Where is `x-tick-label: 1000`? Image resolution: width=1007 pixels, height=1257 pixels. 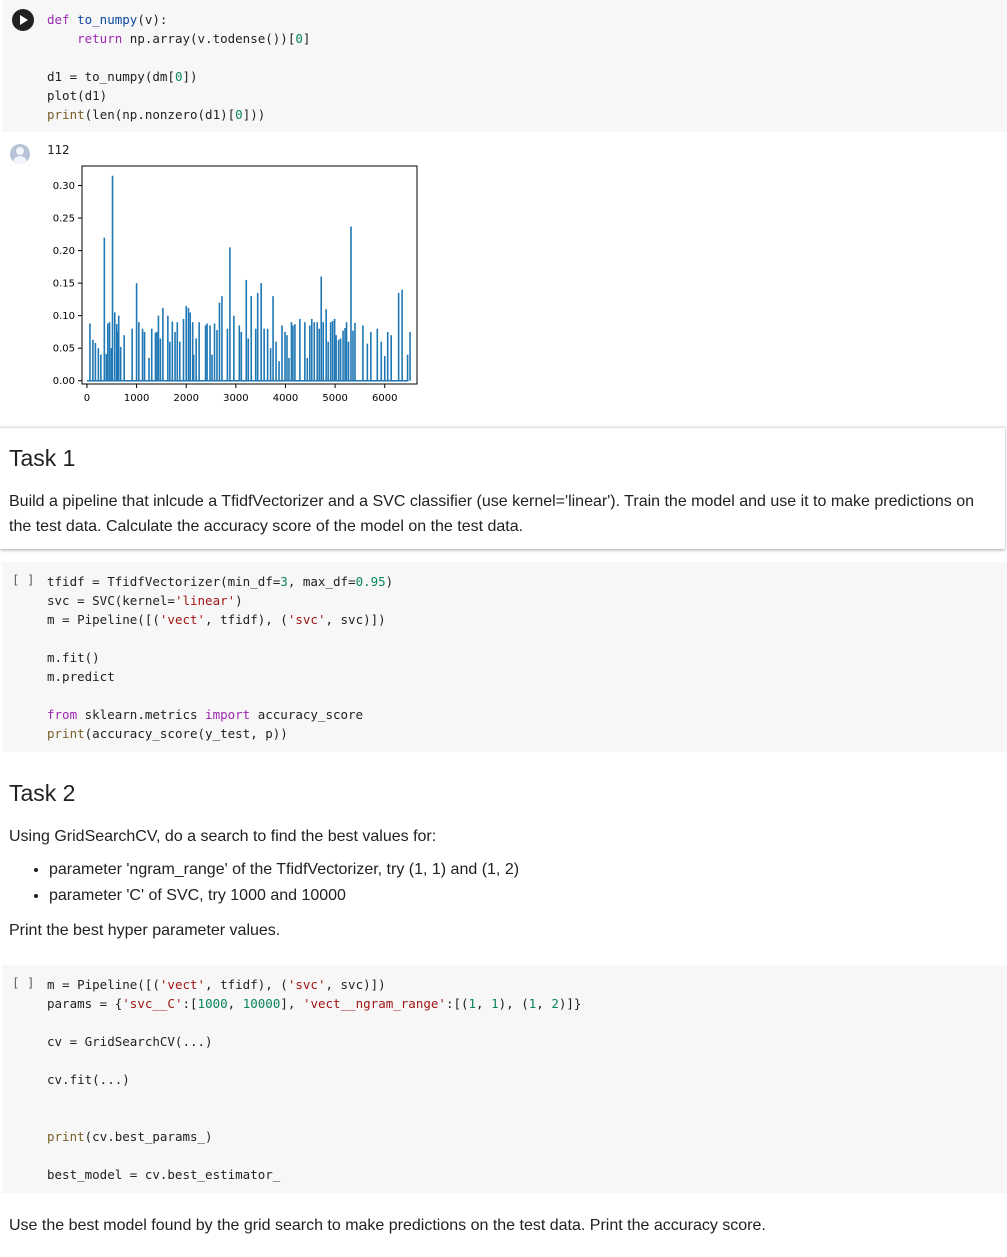 x-tick-label: 1000 is located at coordinates (136, 398).